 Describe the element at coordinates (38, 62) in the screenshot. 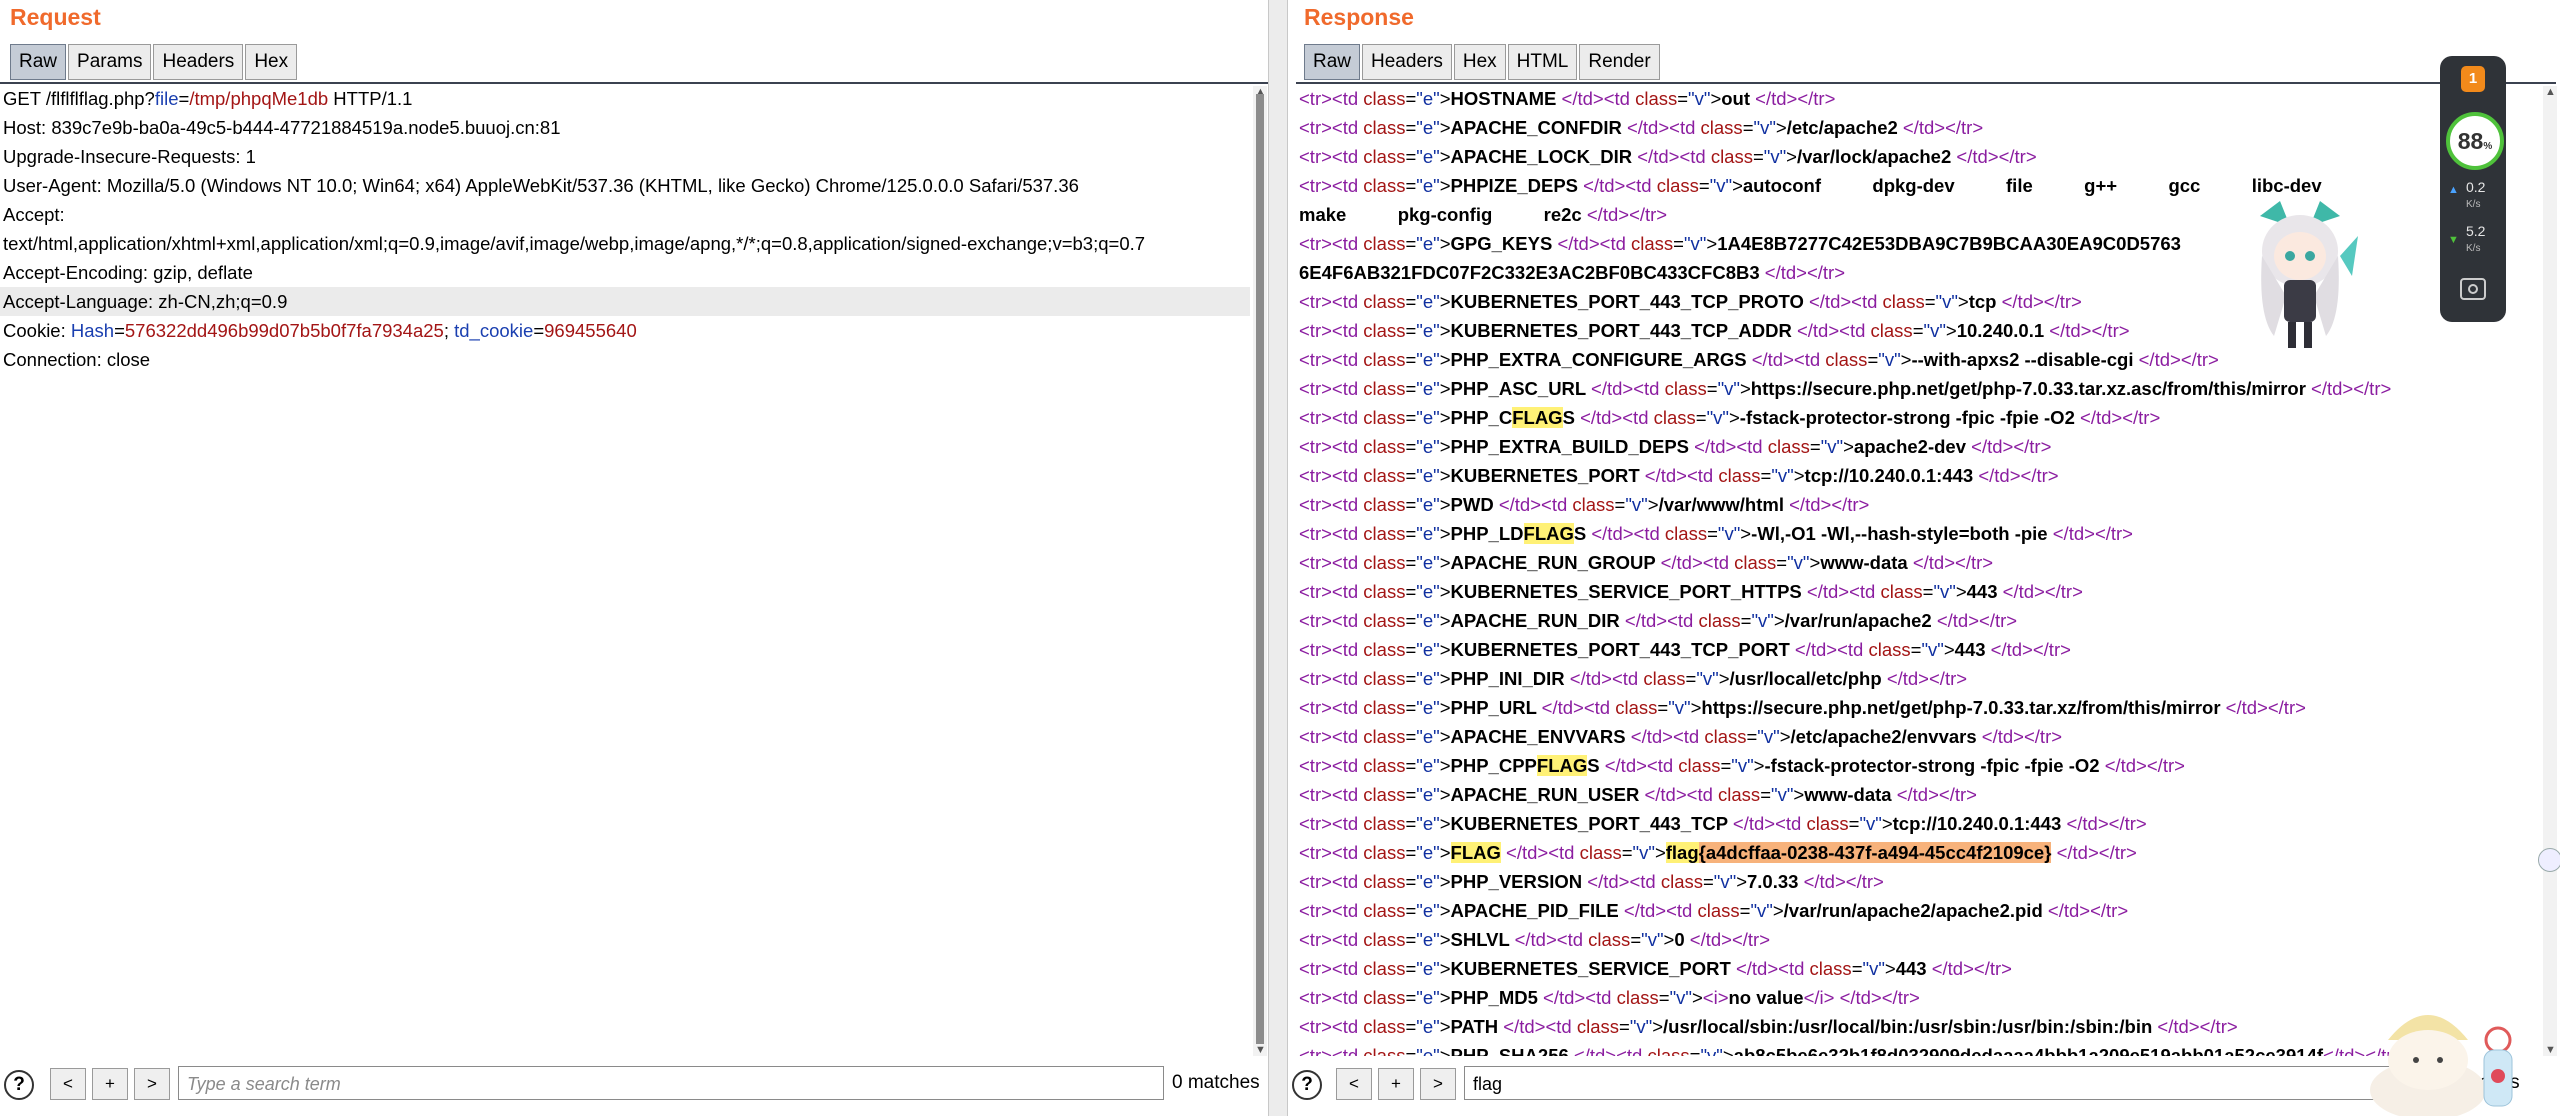

I see `request-tab-raw: Raw` at that location.